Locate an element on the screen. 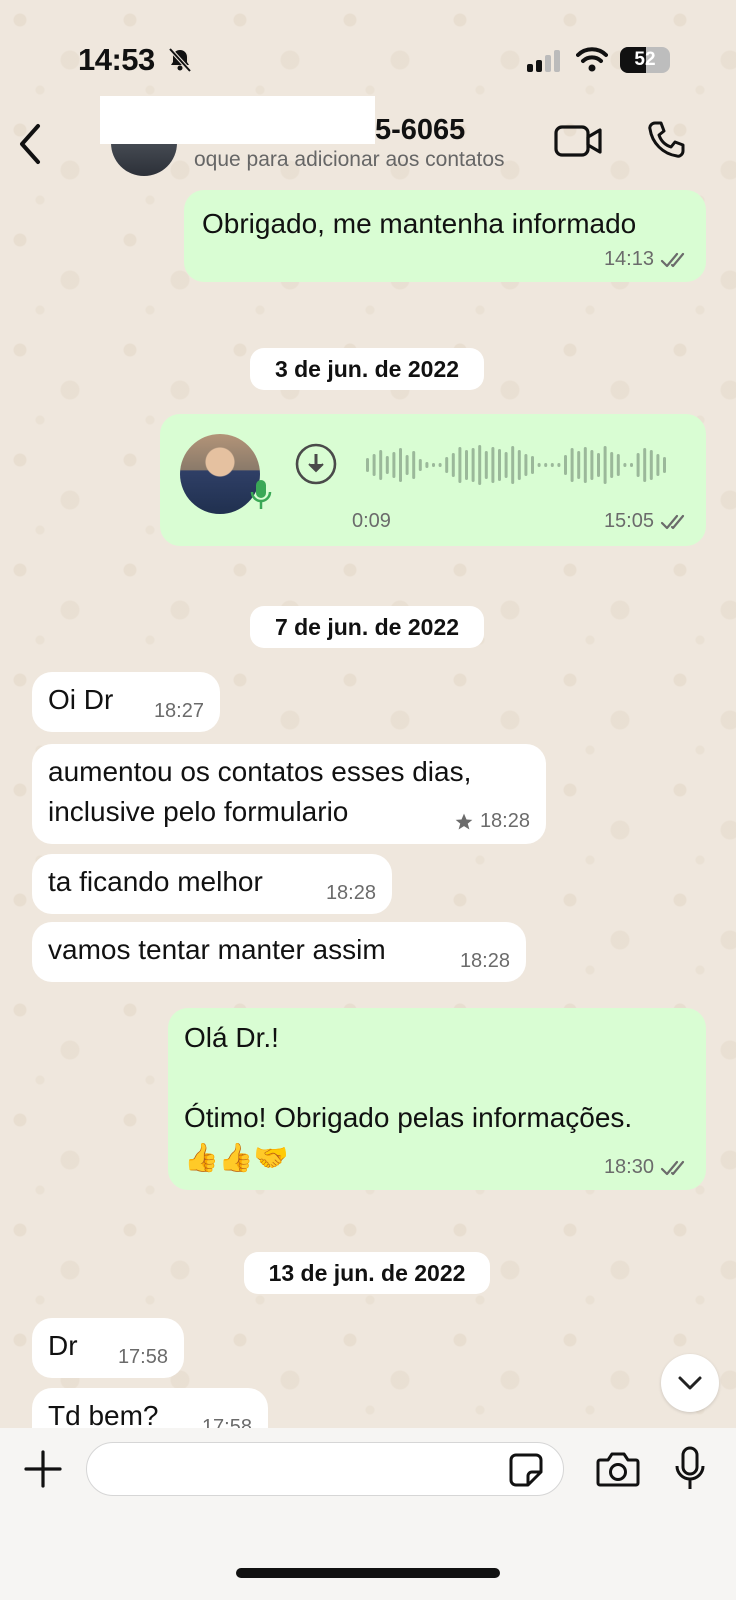 Image resolution: width=736 pixels, height=1600 pixels. contact-name: 5-6065 is located at coordinates (420, 130).